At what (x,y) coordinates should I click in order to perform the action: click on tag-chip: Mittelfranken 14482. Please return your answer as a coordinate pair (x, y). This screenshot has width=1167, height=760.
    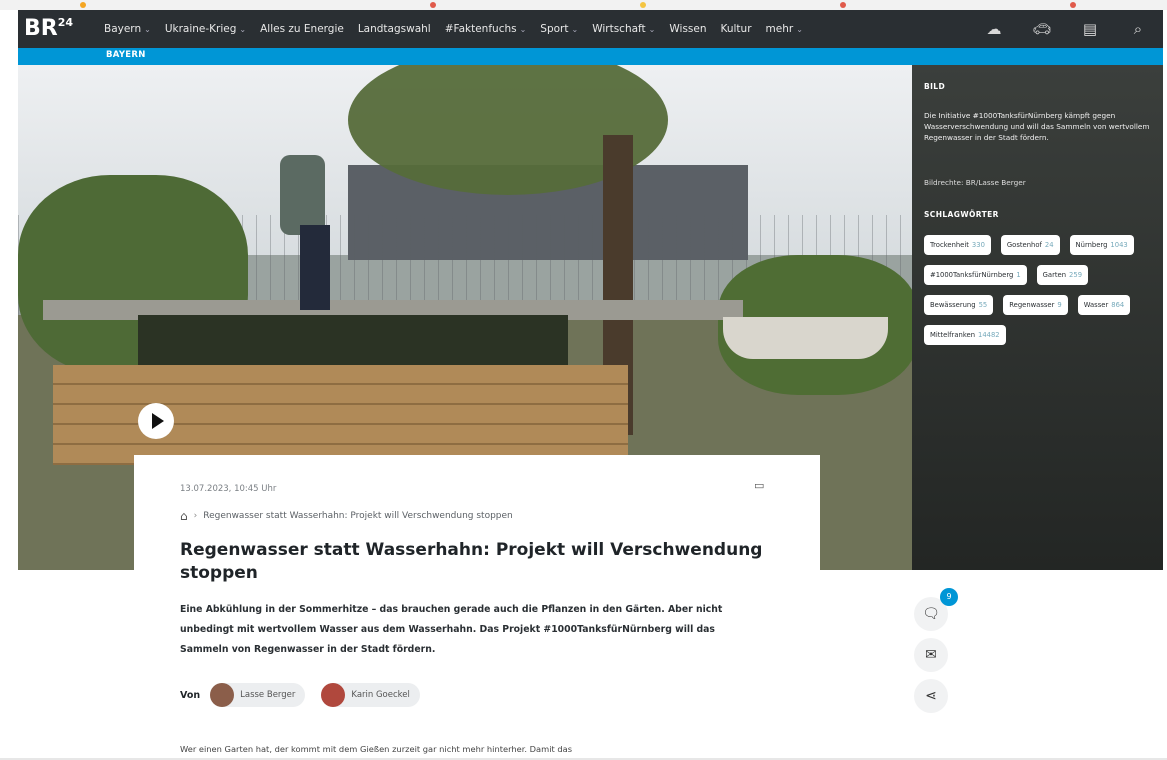
    Looking at the image, I should click on (965, 335).